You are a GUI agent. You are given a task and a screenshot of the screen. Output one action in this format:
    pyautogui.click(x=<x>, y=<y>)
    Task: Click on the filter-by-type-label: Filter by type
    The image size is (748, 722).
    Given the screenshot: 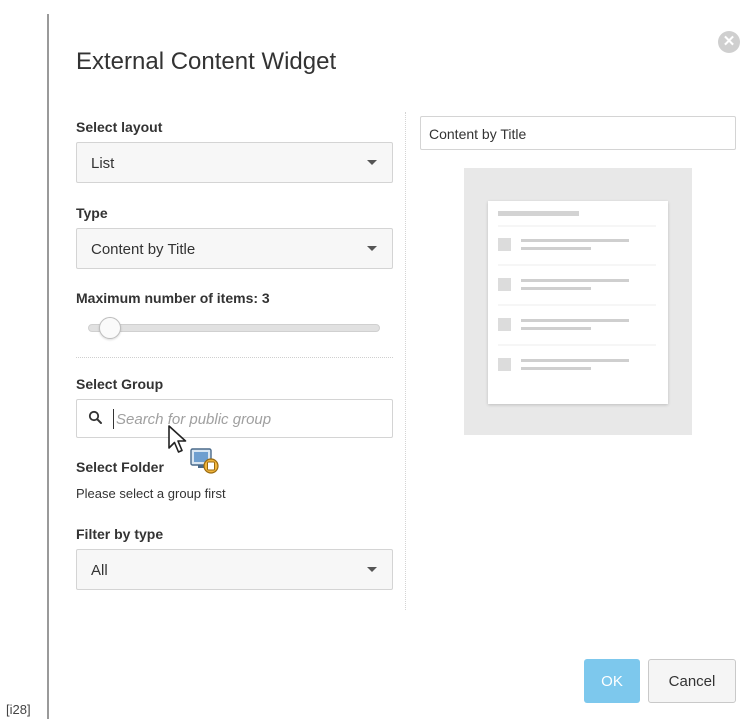 What is the action you would take?
    pyautogui.click(x=120, y=534)
    